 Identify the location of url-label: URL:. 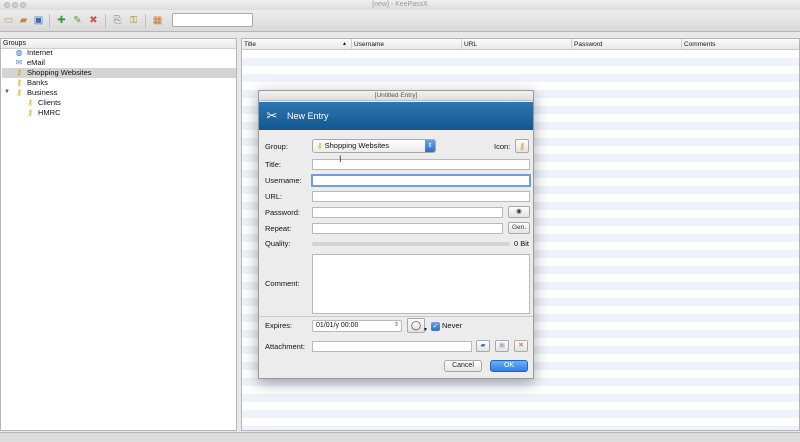
(274, 196).